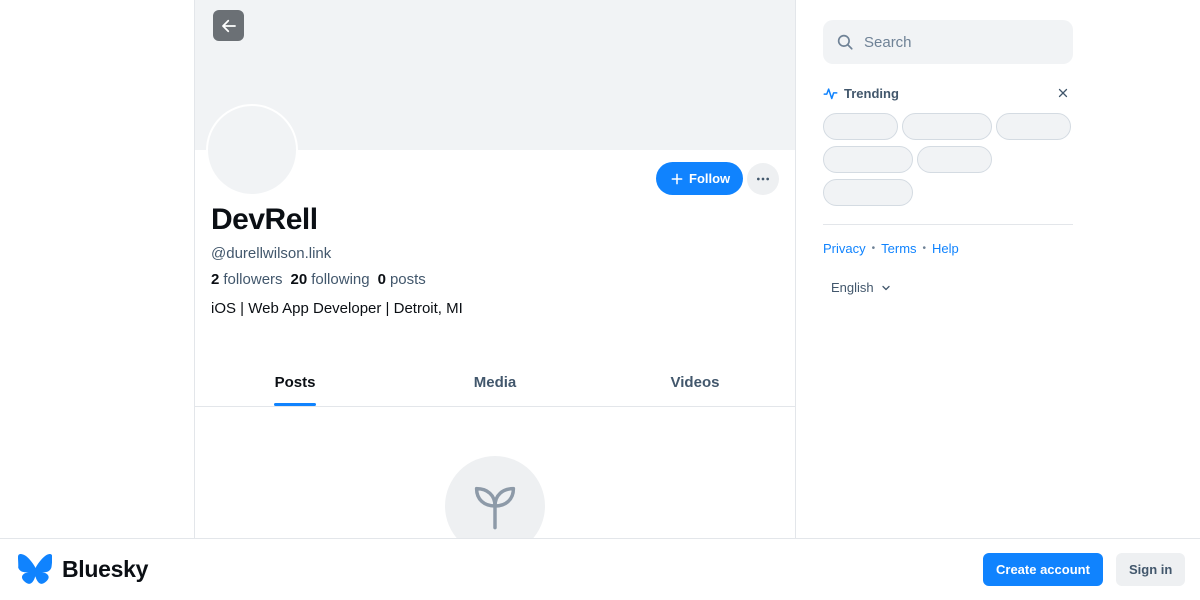 The width and height of the screenshot is (1200, 600). I want to click on tab-videos: Videos, so click(695, 383).